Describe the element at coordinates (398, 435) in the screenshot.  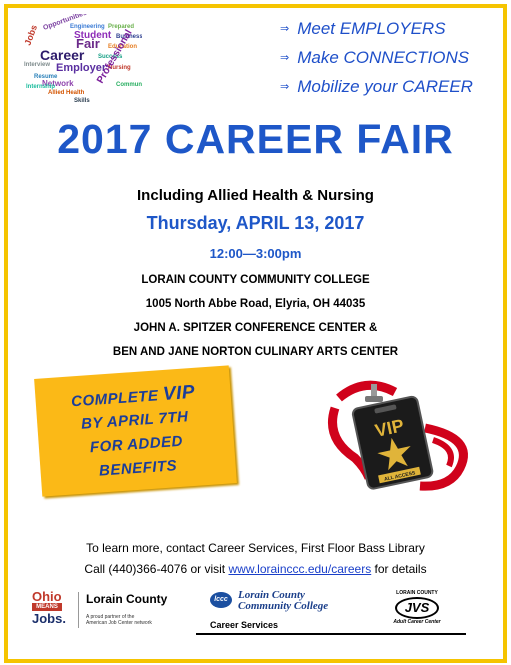
I see `vip-badge-icon: VIP ALL ACCESS` at that location.